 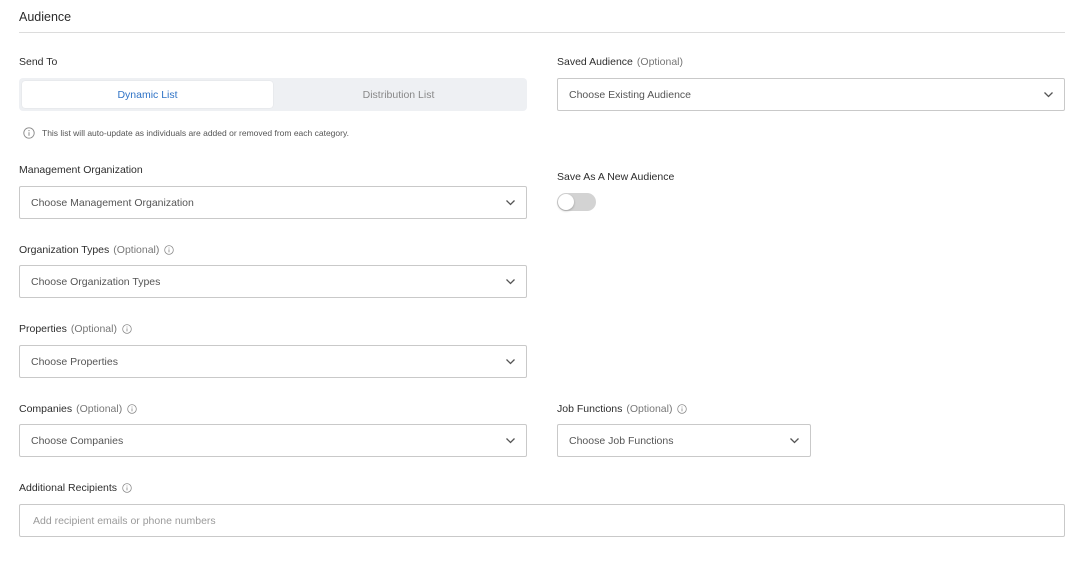 I want to click on org-types-label-text: Organization Types, so click(x=64, y=250).